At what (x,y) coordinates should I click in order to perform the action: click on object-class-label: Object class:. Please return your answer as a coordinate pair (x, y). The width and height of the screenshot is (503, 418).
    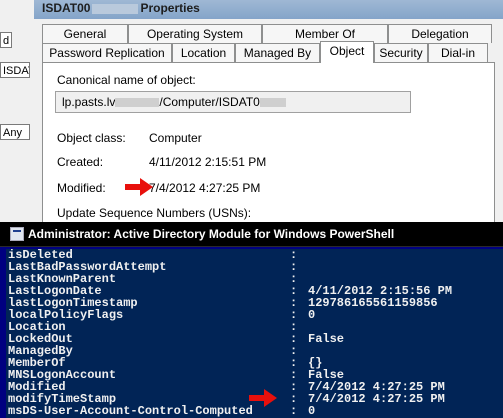
    Looking at the image, I should click on (91, 138).